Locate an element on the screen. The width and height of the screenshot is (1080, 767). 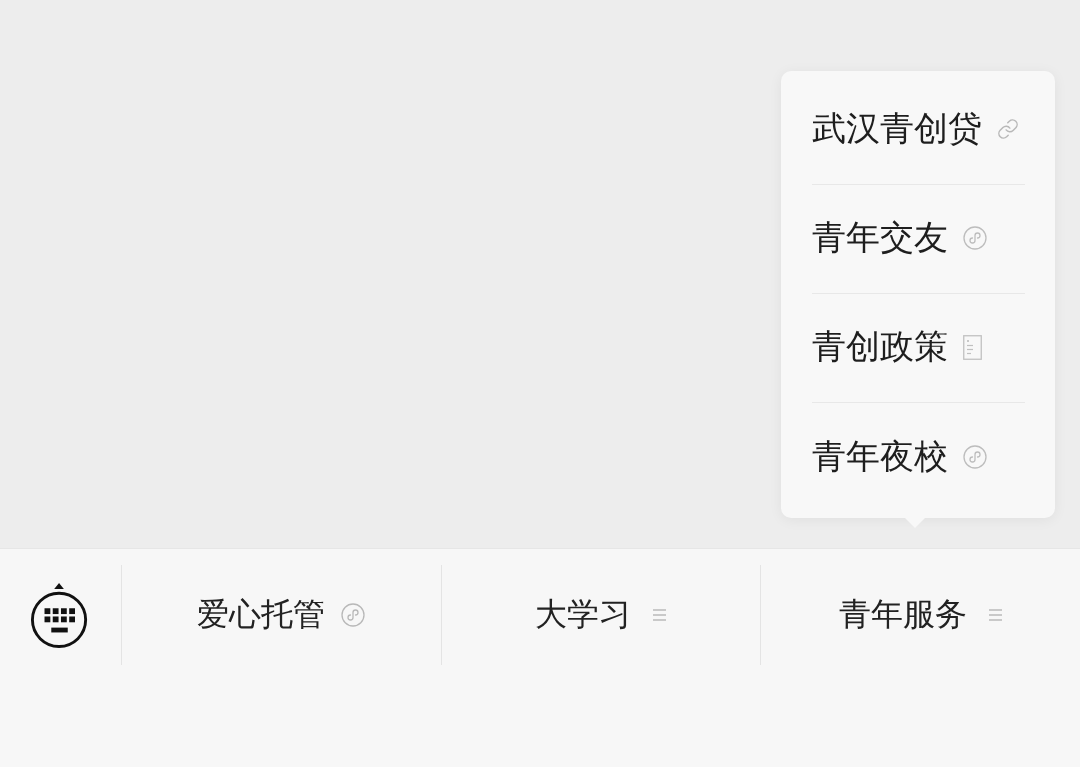
submenu-item: 青创政策 is located at coordinates (918, 348).